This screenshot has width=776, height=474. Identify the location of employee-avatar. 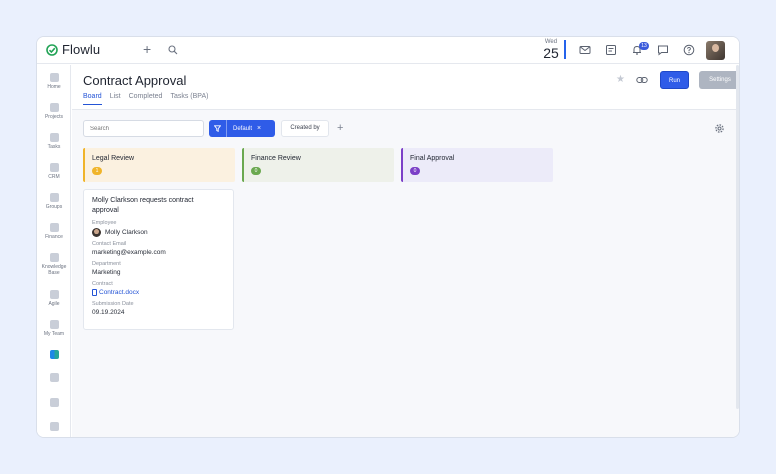
(96, 232).